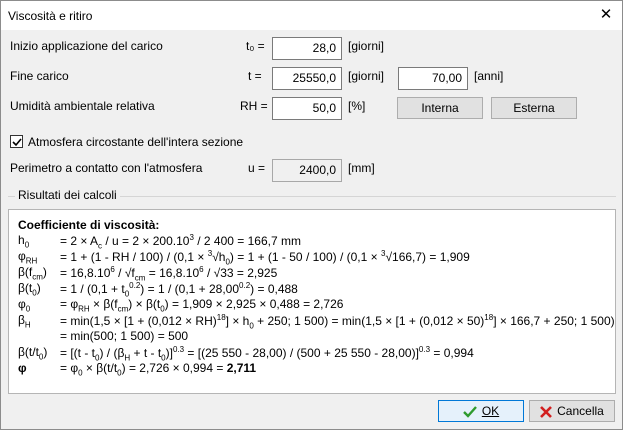 The width and height of the screenshot is (623, 430). What do you see at coordinates (307, 48) in the screenshot?
I see `load-start-input: 28,0` at bounding box center [307, 48].